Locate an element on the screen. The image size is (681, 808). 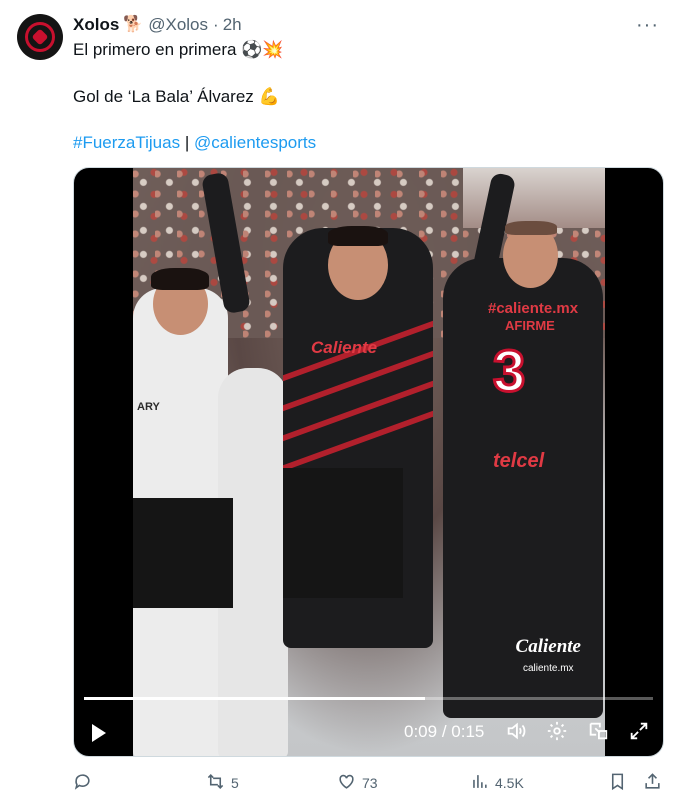
share-icon is located at coordinates (652, 783).